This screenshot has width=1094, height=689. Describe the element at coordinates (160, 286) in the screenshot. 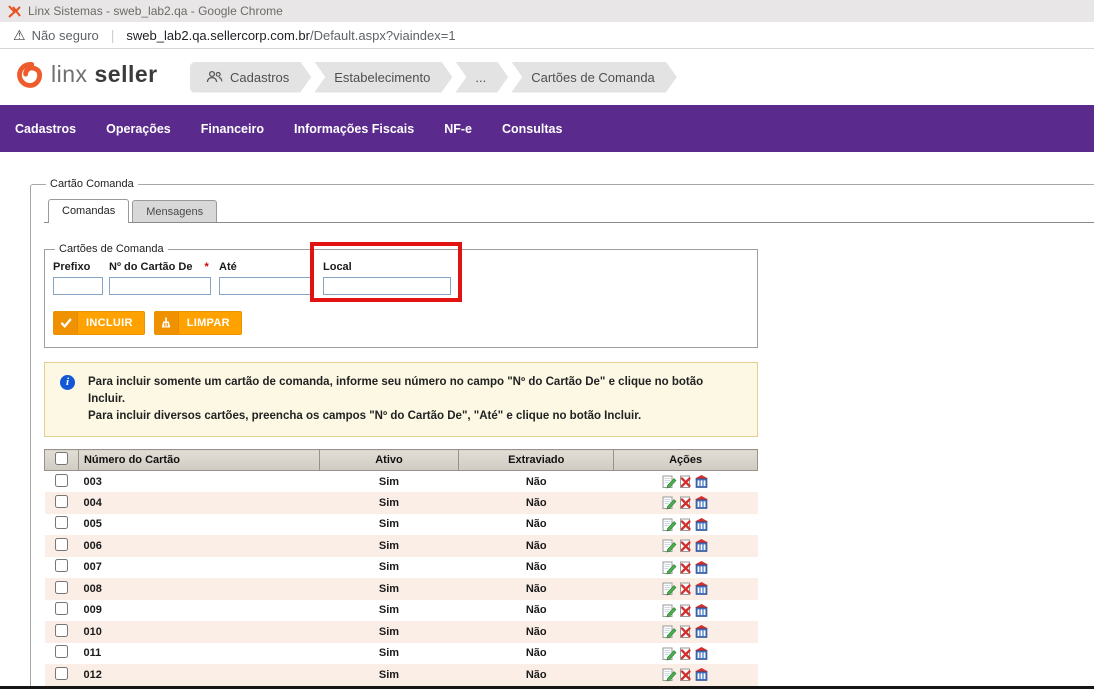

I see `numero-de-input` at that location.